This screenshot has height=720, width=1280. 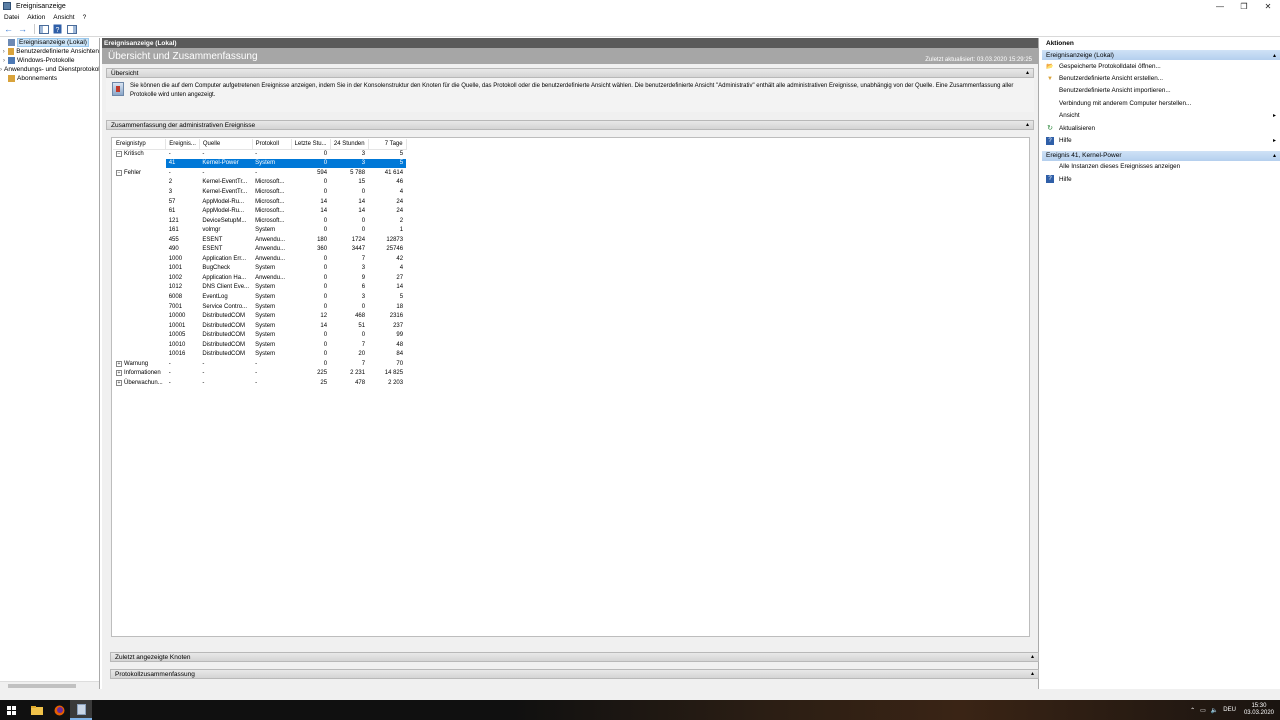 I want to click on table-row: 41 Kernel-Power System 0 3 5, so click(x=260, y=163).